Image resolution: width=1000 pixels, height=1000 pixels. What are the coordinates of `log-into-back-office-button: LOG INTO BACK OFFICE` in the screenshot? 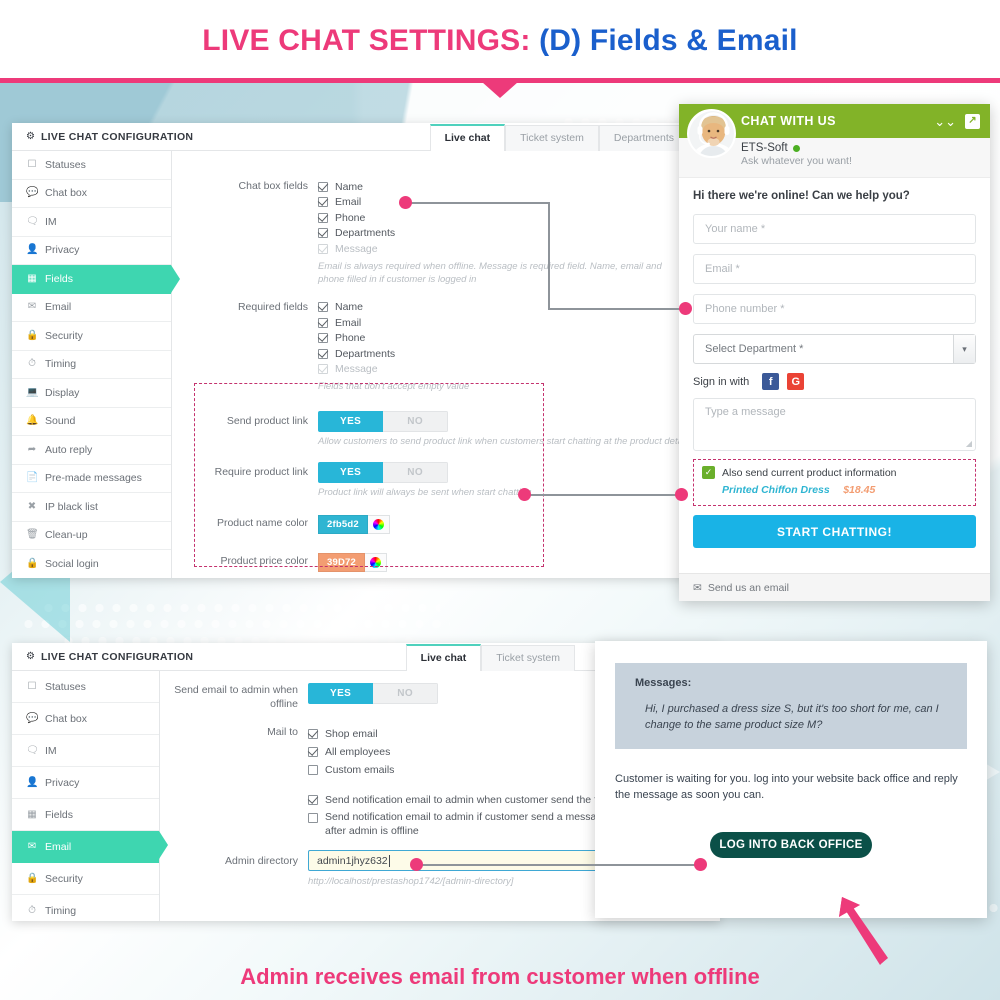 It's located at (791, 845).